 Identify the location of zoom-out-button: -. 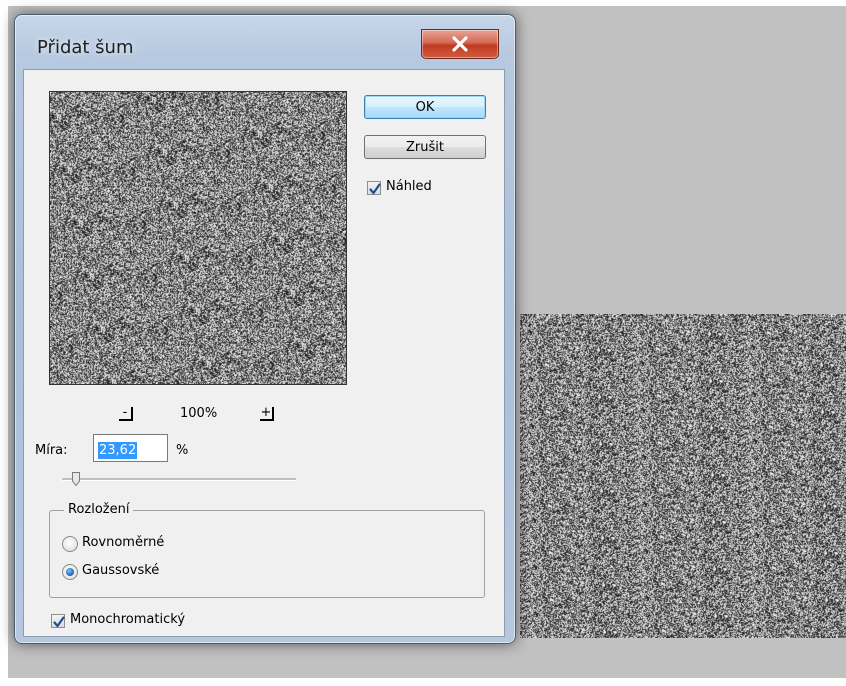
(126, 413).